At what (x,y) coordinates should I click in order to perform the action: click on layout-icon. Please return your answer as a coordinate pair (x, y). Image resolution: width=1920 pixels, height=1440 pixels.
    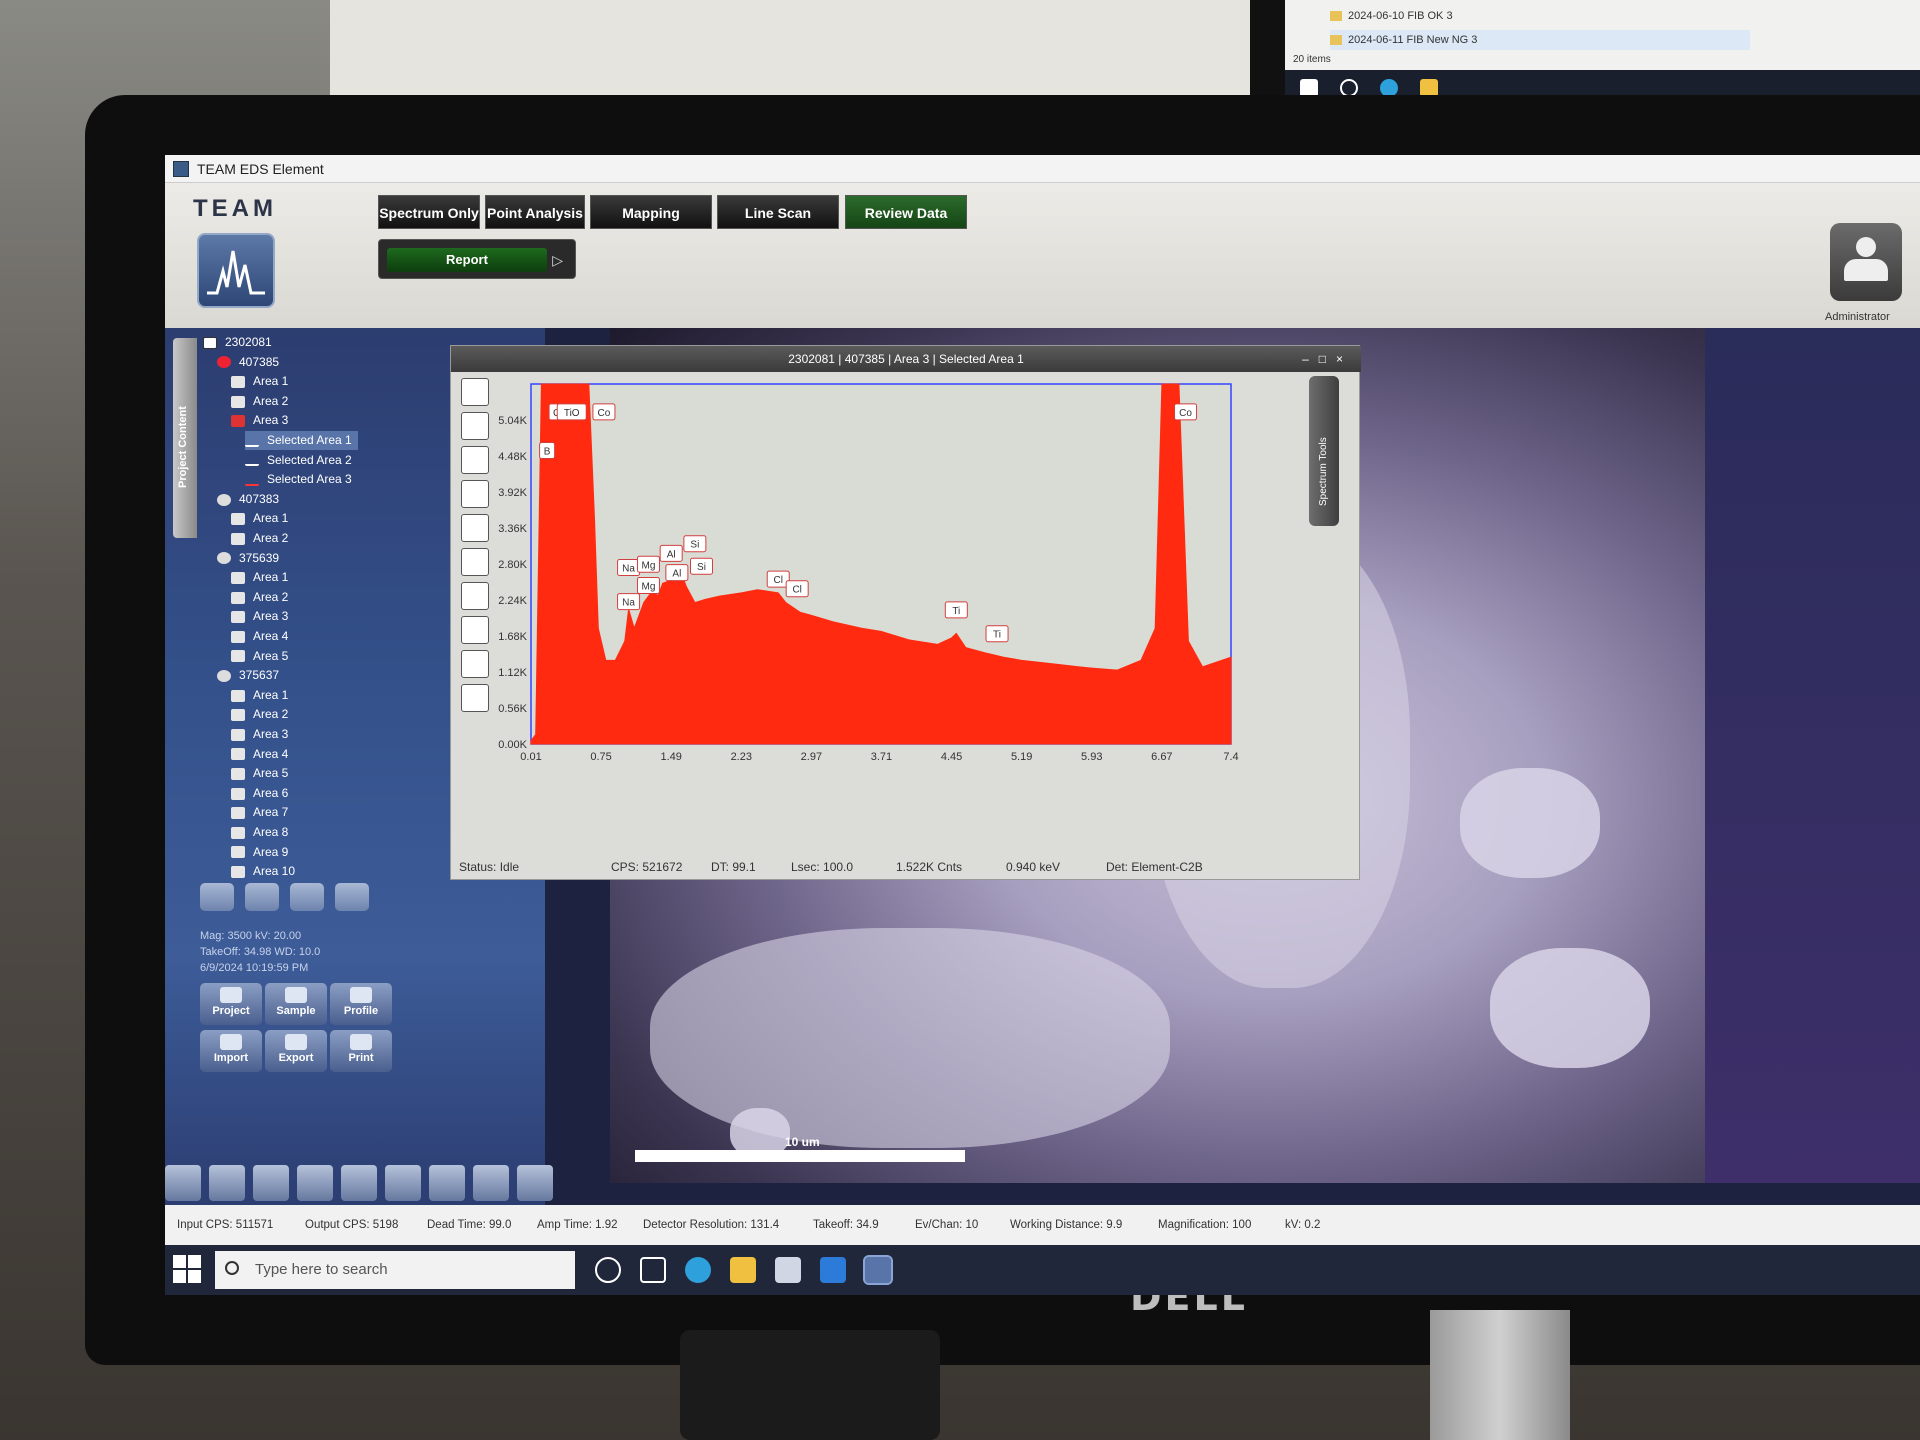
    Looking at the image, I should click on (352, 897).